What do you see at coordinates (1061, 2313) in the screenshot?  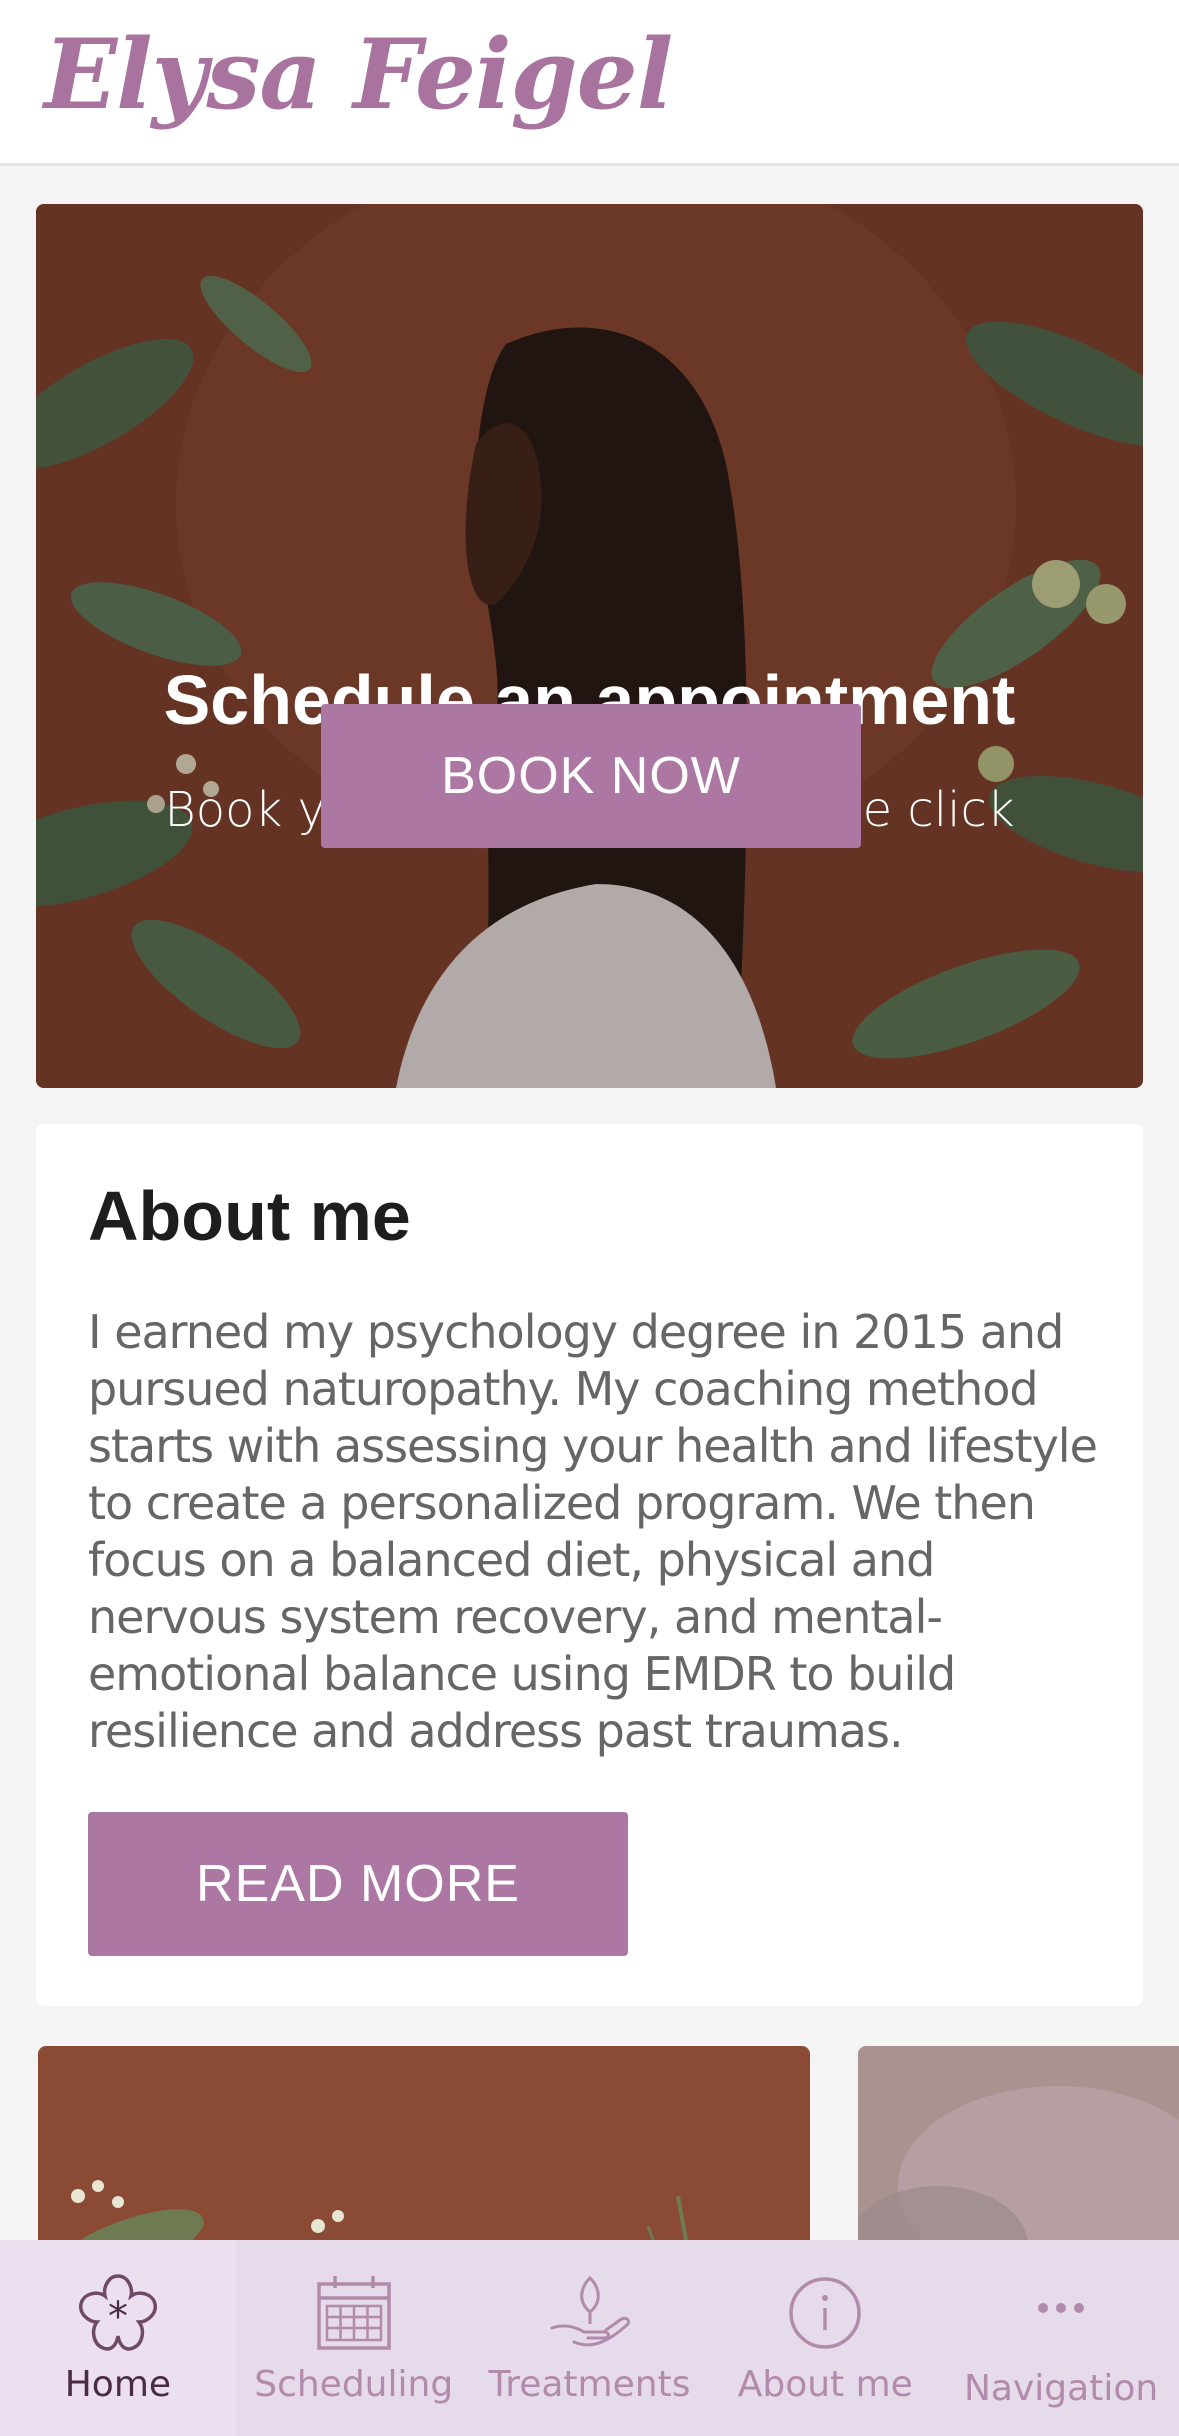 I see `more-icon` at bounding box center [1061, 2313].